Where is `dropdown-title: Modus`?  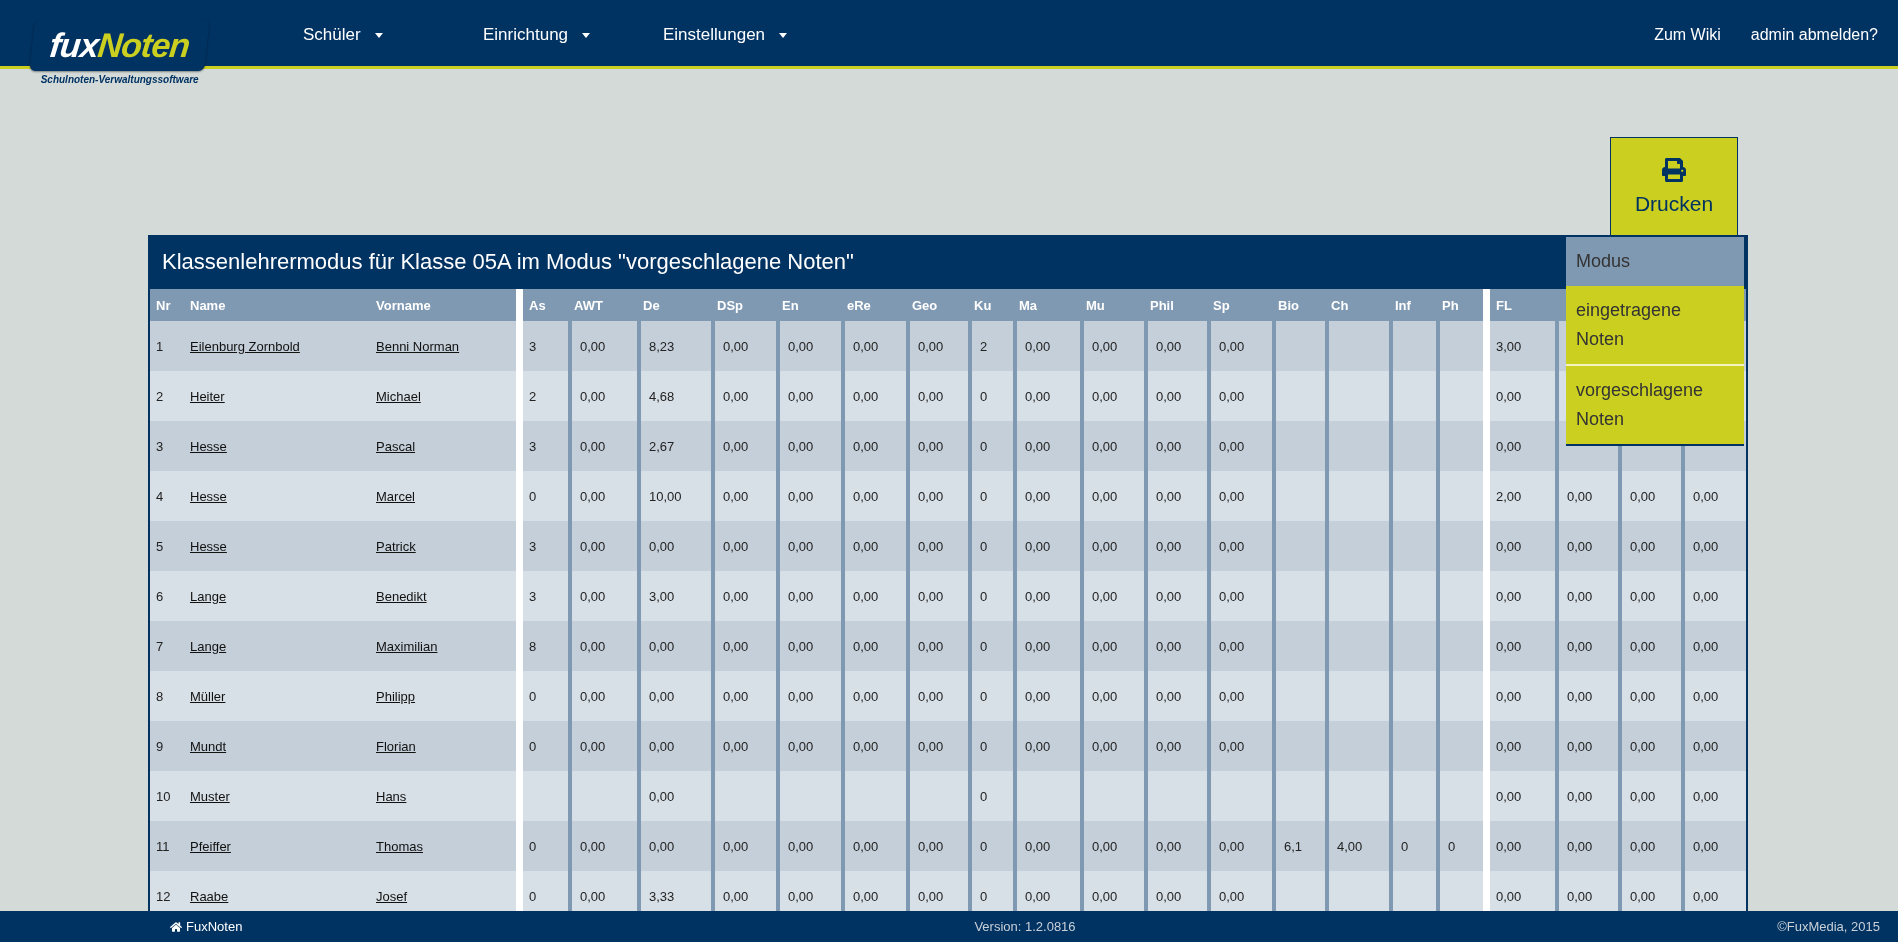
dropdown-title: Modus is located at coordinates (1655, 261).